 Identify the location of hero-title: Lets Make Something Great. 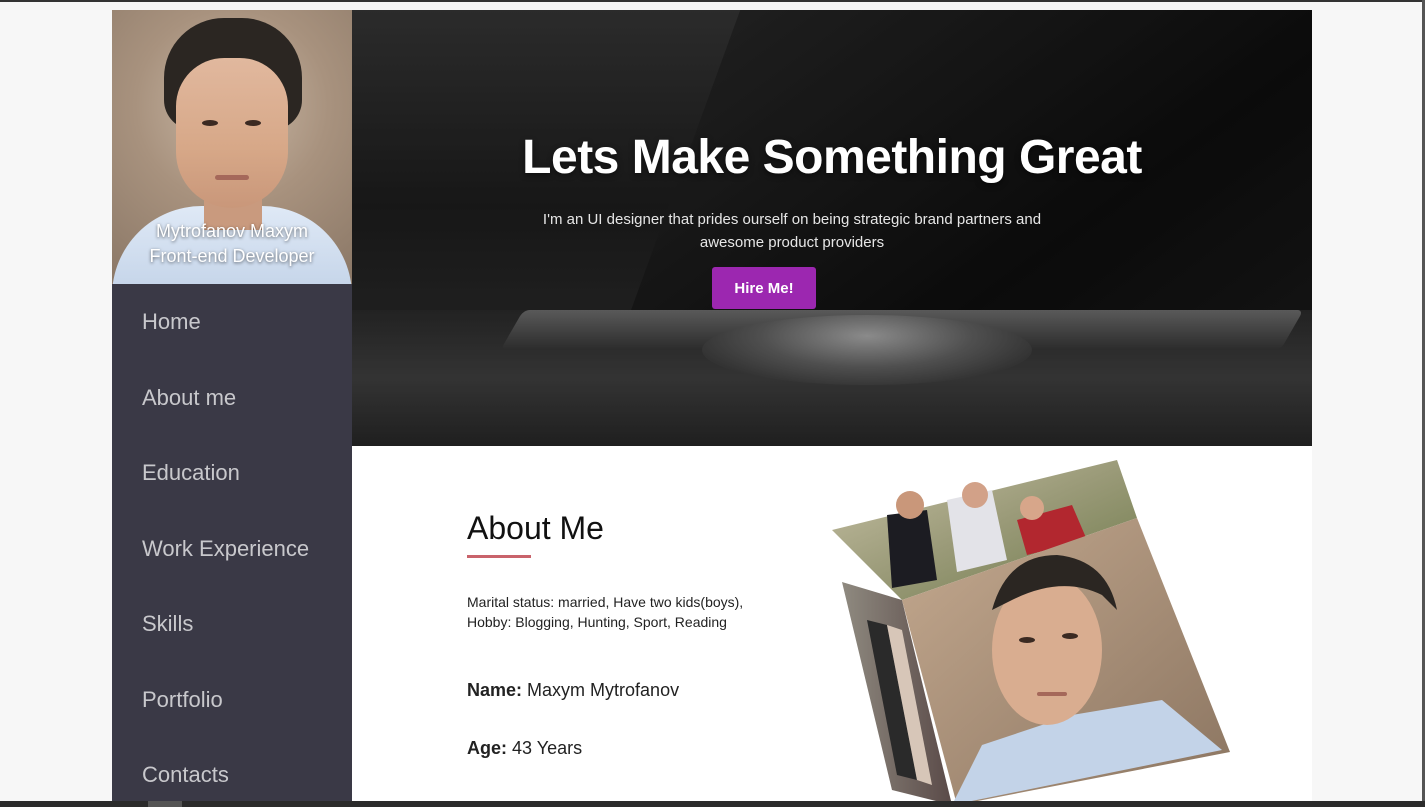
(832, 157).